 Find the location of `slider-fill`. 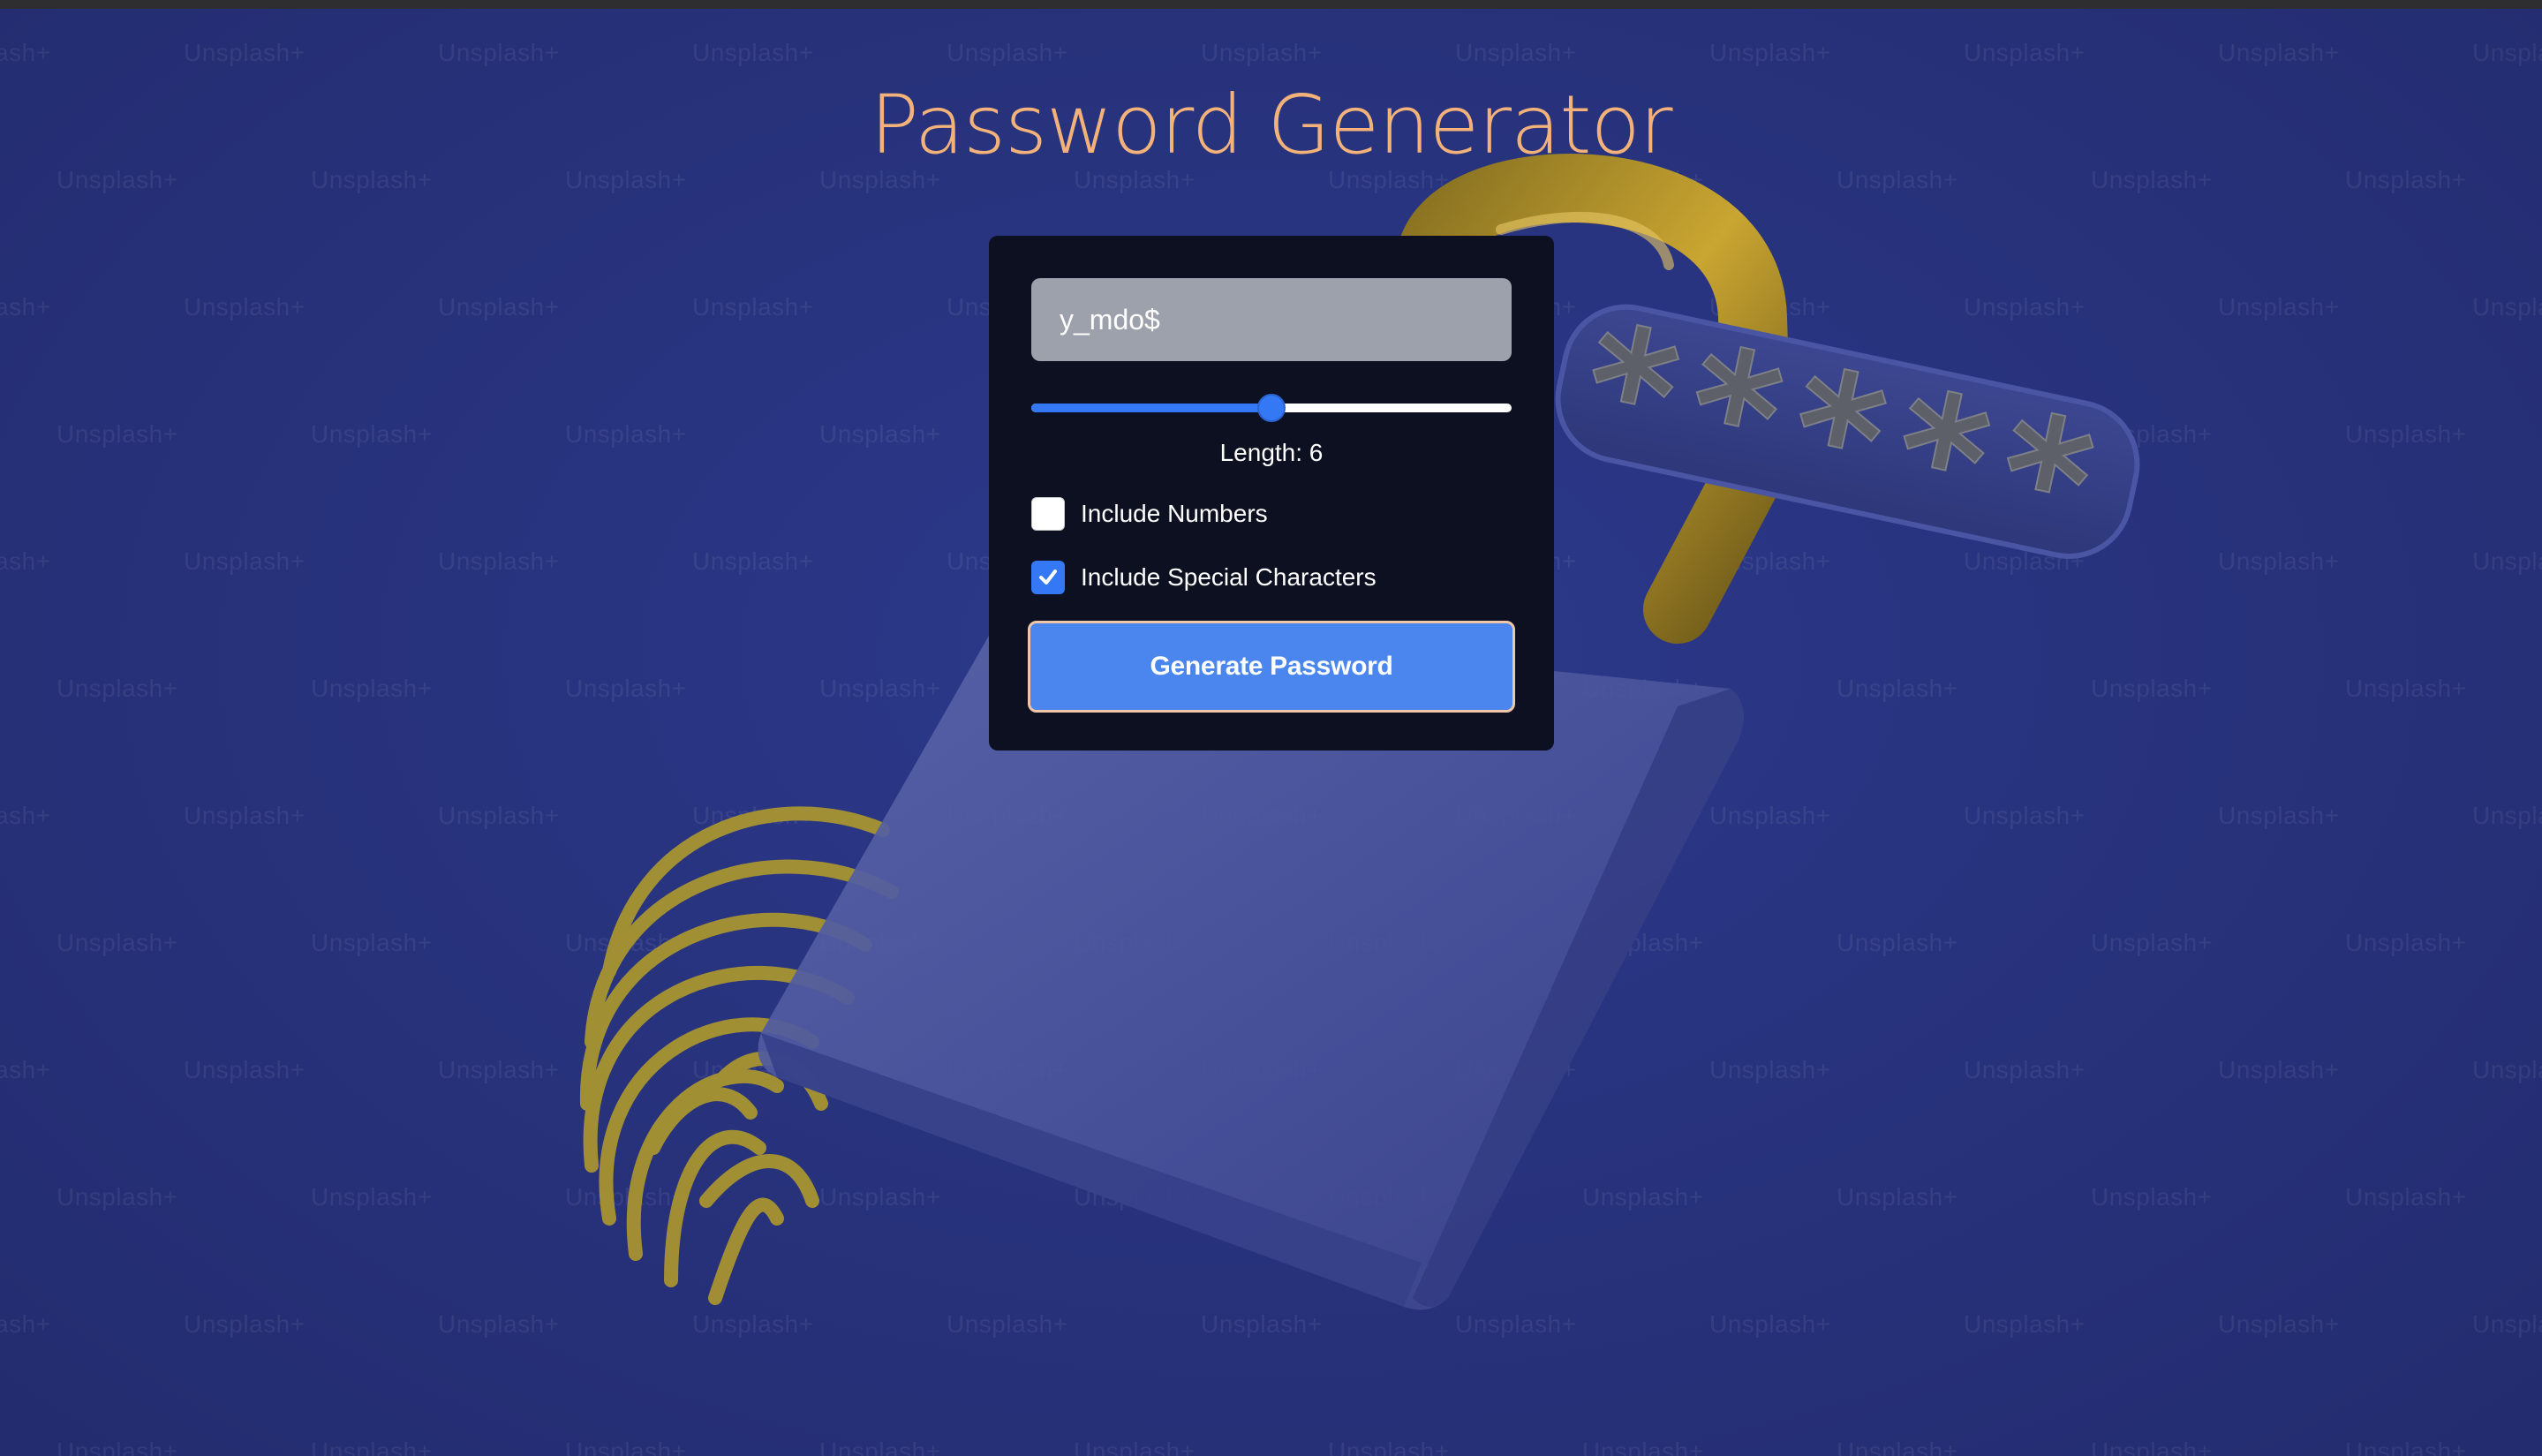

slider-fill is located at coordinates (1151, 408).